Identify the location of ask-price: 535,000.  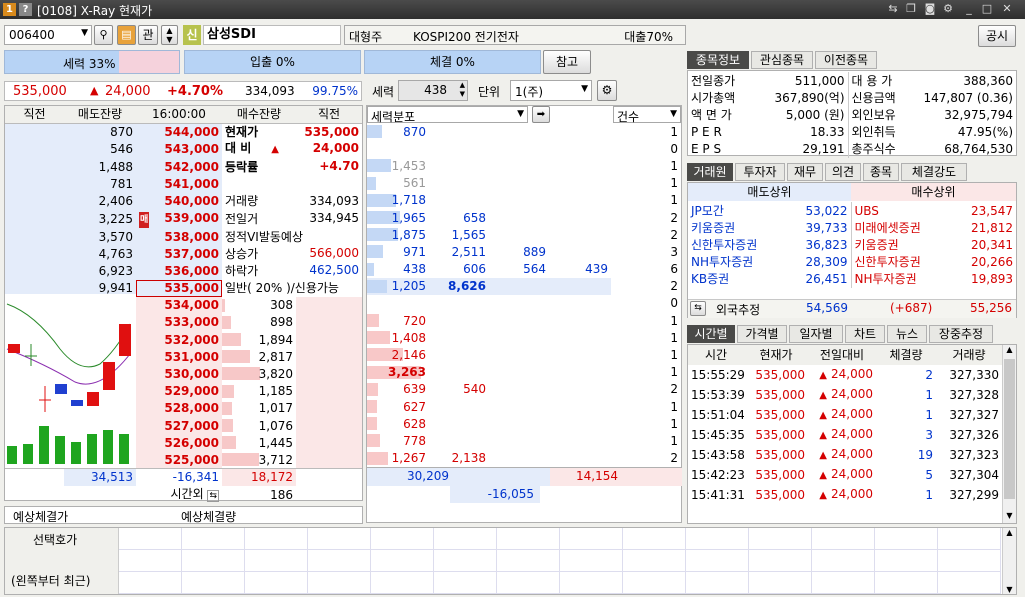
(179, 288).